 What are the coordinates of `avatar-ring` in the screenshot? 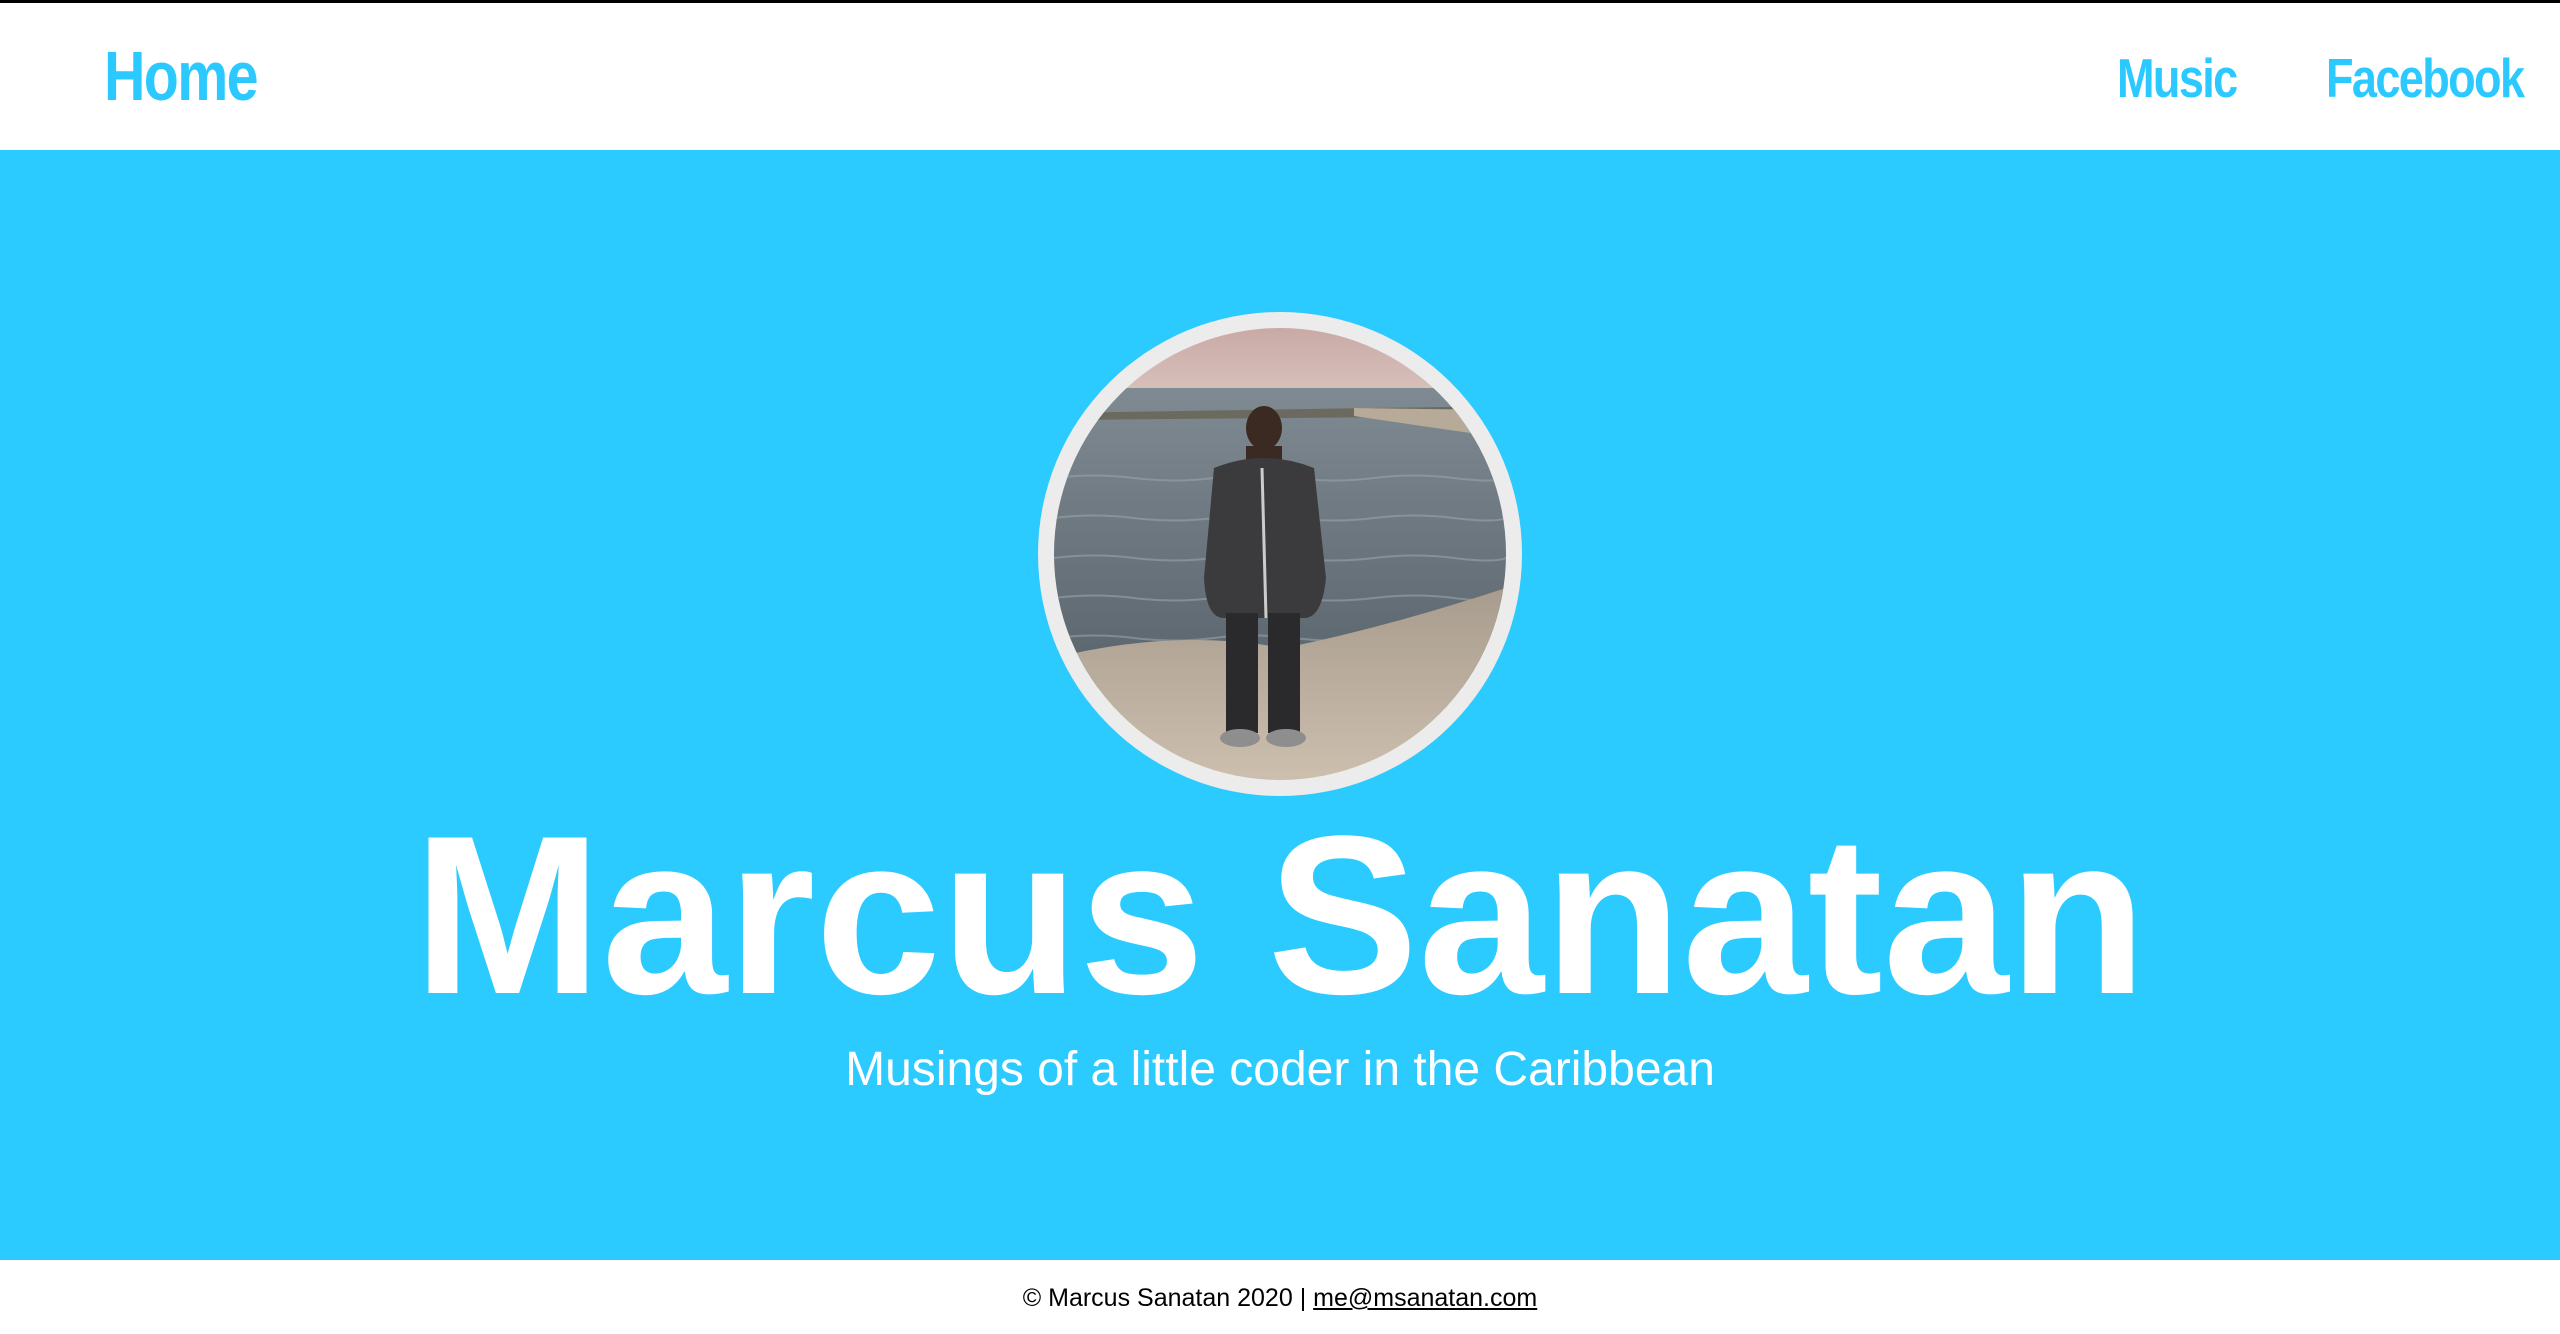 It's located at (1280, 554).